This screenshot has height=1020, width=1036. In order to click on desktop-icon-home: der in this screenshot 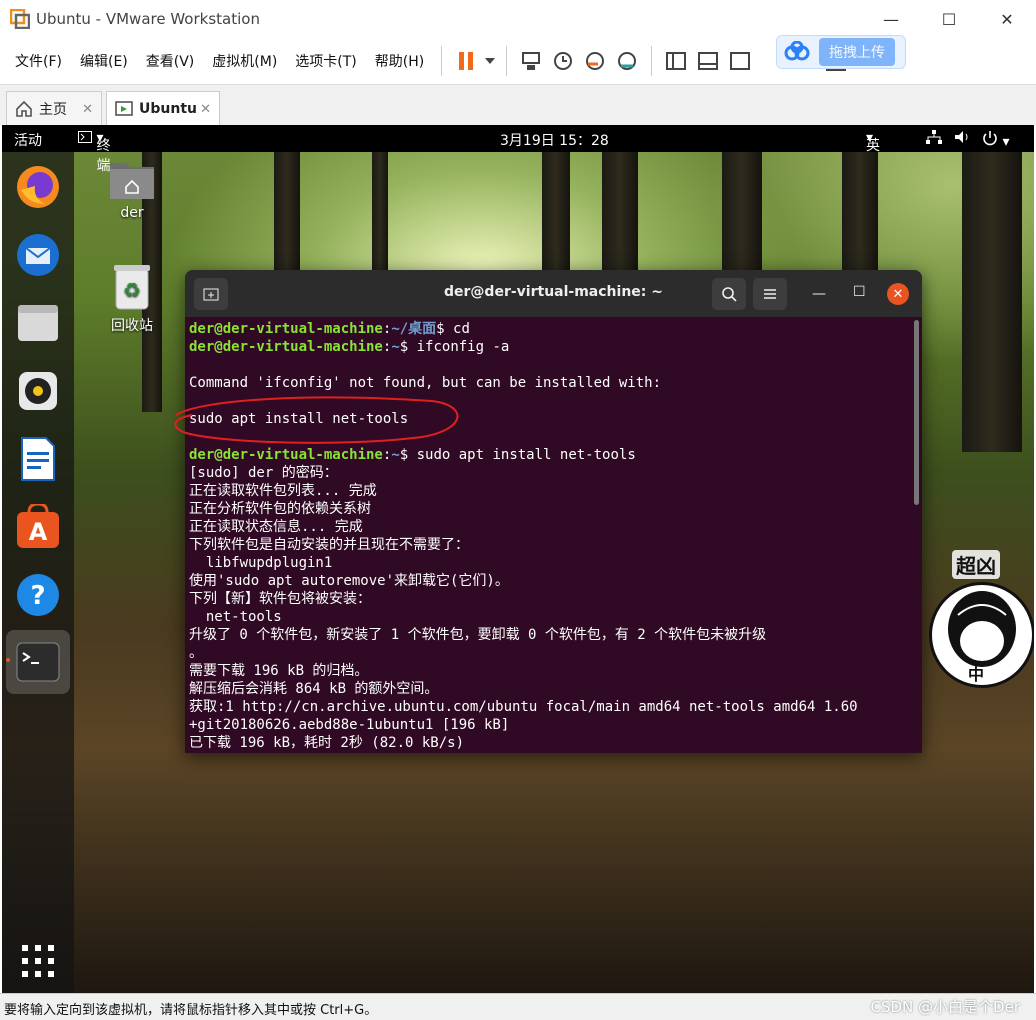, I will do `click(132, 189)`.